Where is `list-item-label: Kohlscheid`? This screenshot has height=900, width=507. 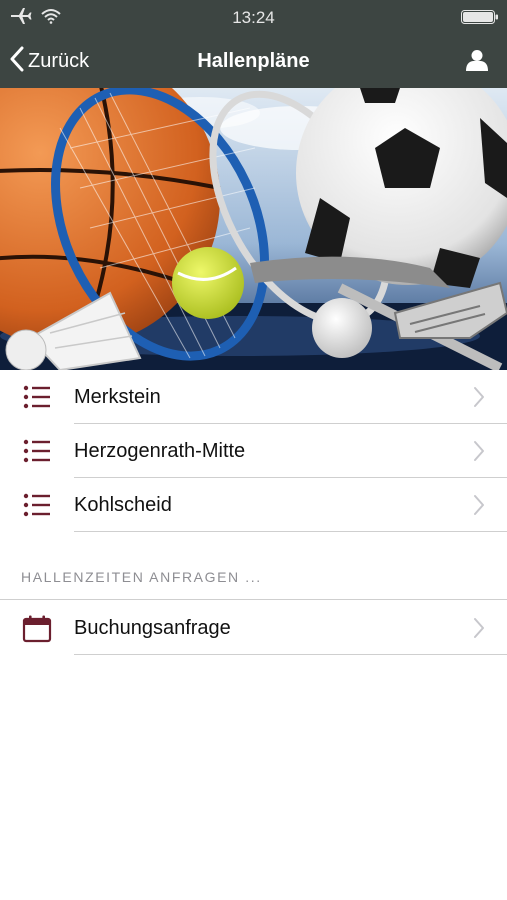
list-item-label: Kohlscheid is located at coordinates (123, 505).